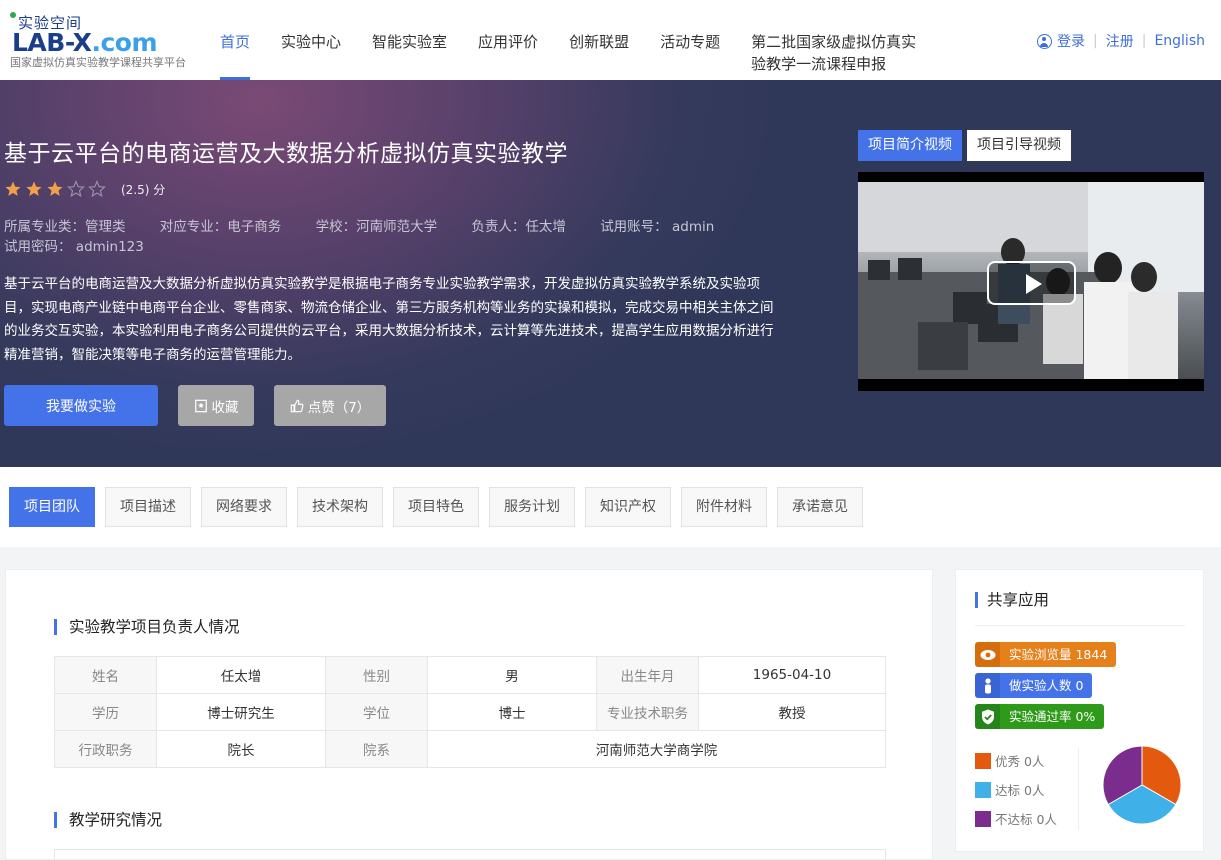 The width and height of the screenshot is (1221, 860). I want to click on login-link: 登录, so click(1071, 41).